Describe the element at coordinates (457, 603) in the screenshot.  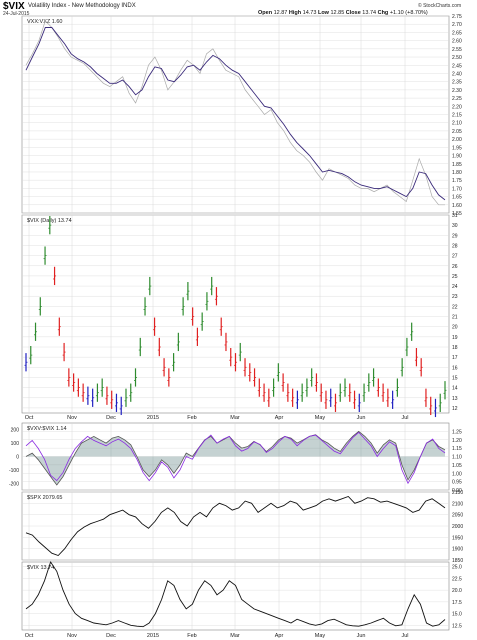
I see `y-tick-label: 17.5` at that location.